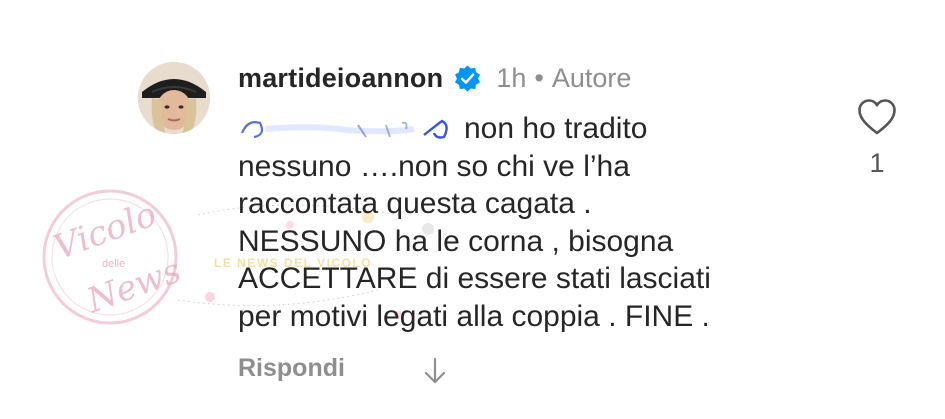  What do you see at coordinates (877, 163) in the screenshot?
I see `like-count: 1` at bounding box center [877, 163].